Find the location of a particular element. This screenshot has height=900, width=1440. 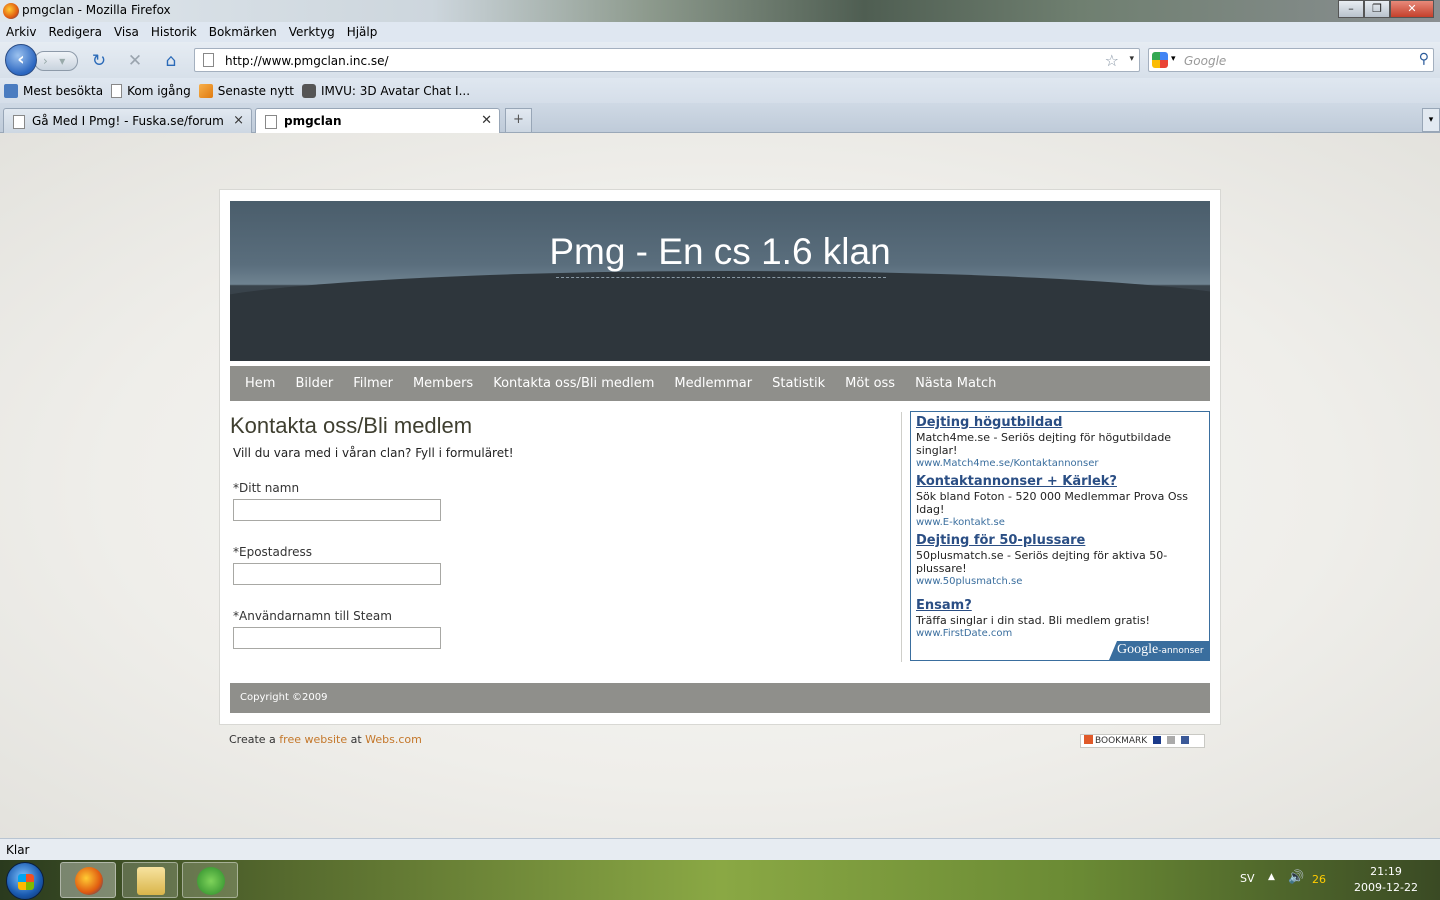

google-ads-brand: Google is located at coordinates (1138, 649).